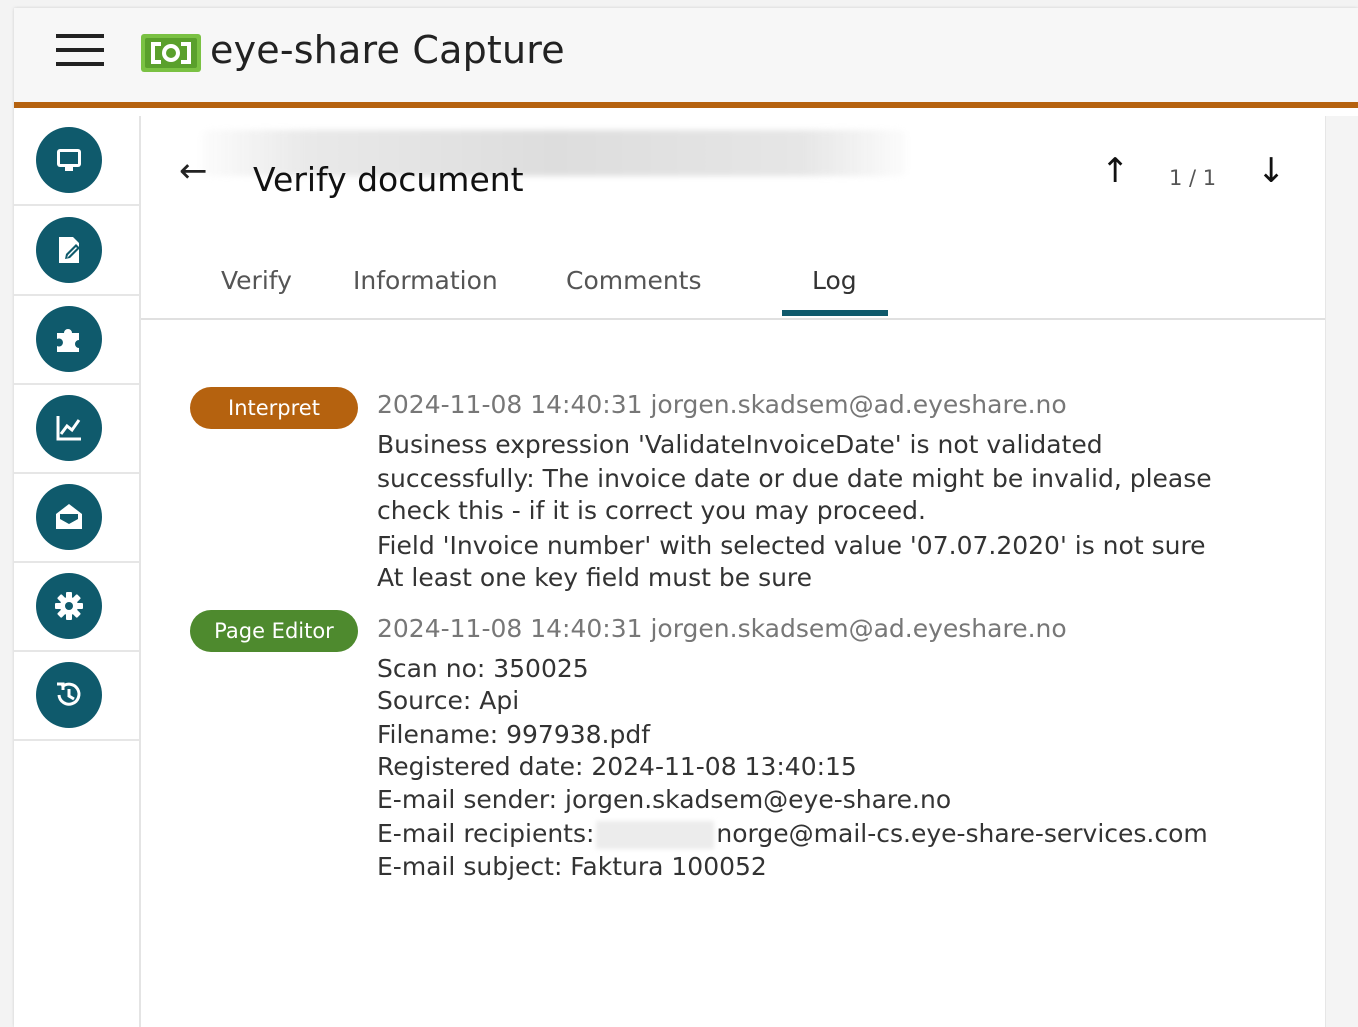  I want to click on page-title: Verify document, so click(388, 179).